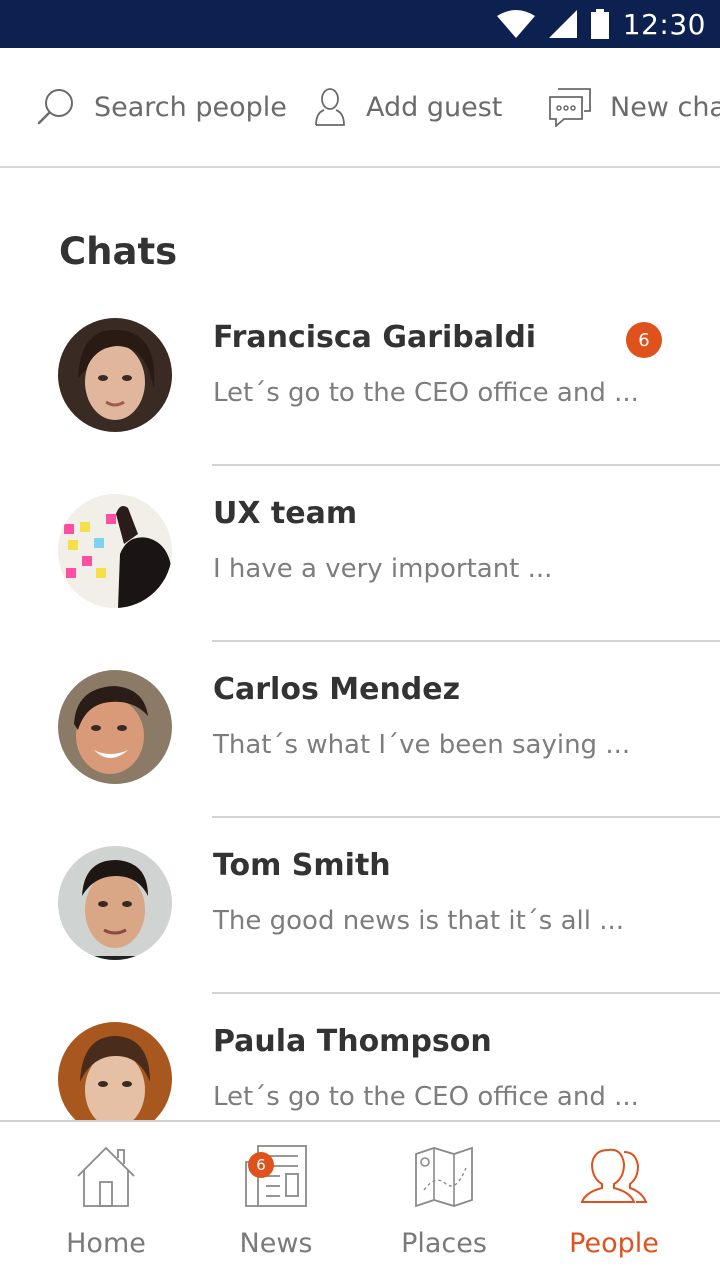 The image size is (720, 1282). I want to click on clock: 12:30, so click(664, 24).